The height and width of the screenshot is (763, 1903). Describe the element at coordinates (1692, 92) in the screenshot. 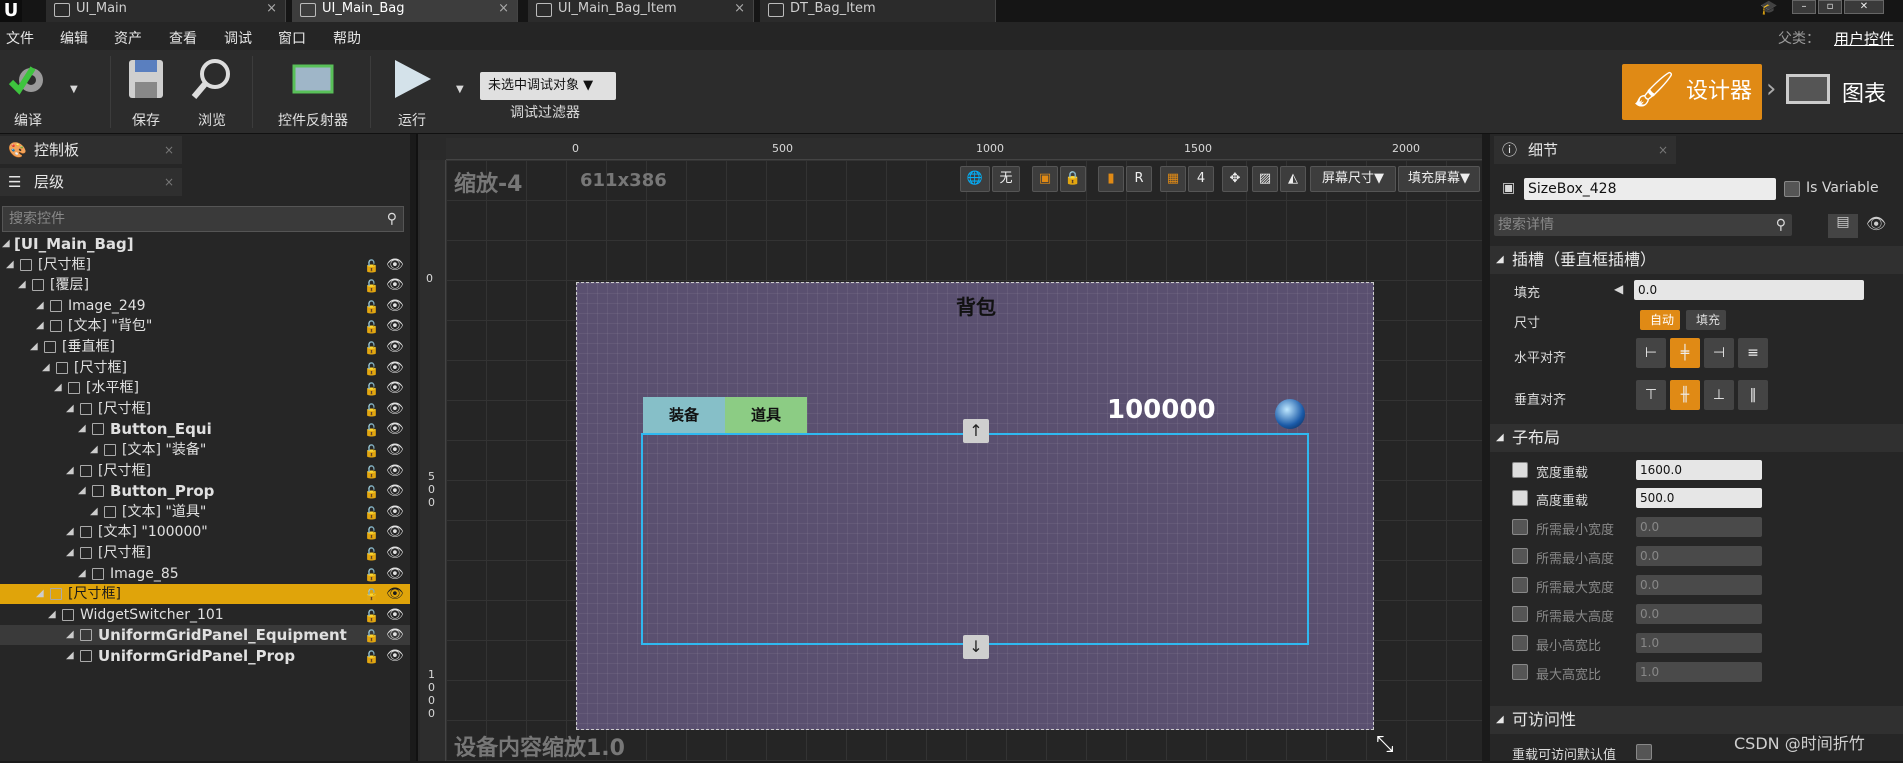

I see `designer-mode-button: 🖌 设计器` at that location.